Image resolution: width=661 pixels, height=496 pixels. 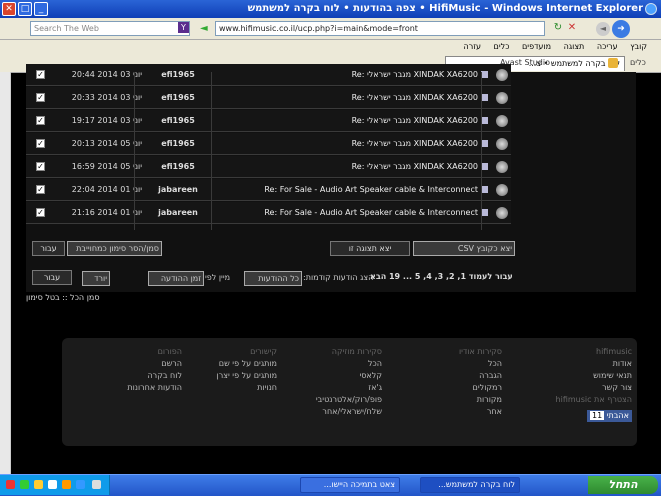 What do you see at coordinates (609, 416) in the screenshot?
I see `facebook-like-button: אהבתי 11` at bounding box center [609, 416].